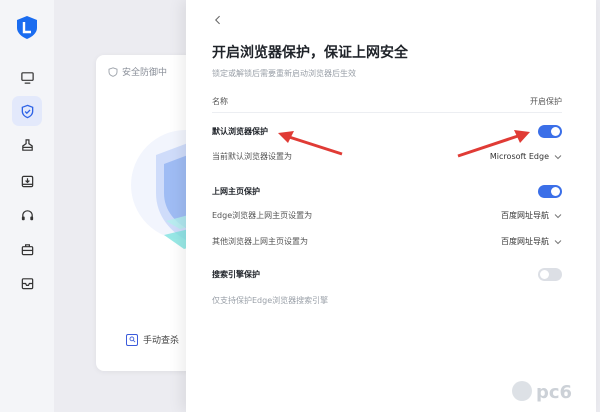 Image resolution: width=600 pixels, height=412 pixels. I want to click on homepage-protection-toggle, so click(550, 191).